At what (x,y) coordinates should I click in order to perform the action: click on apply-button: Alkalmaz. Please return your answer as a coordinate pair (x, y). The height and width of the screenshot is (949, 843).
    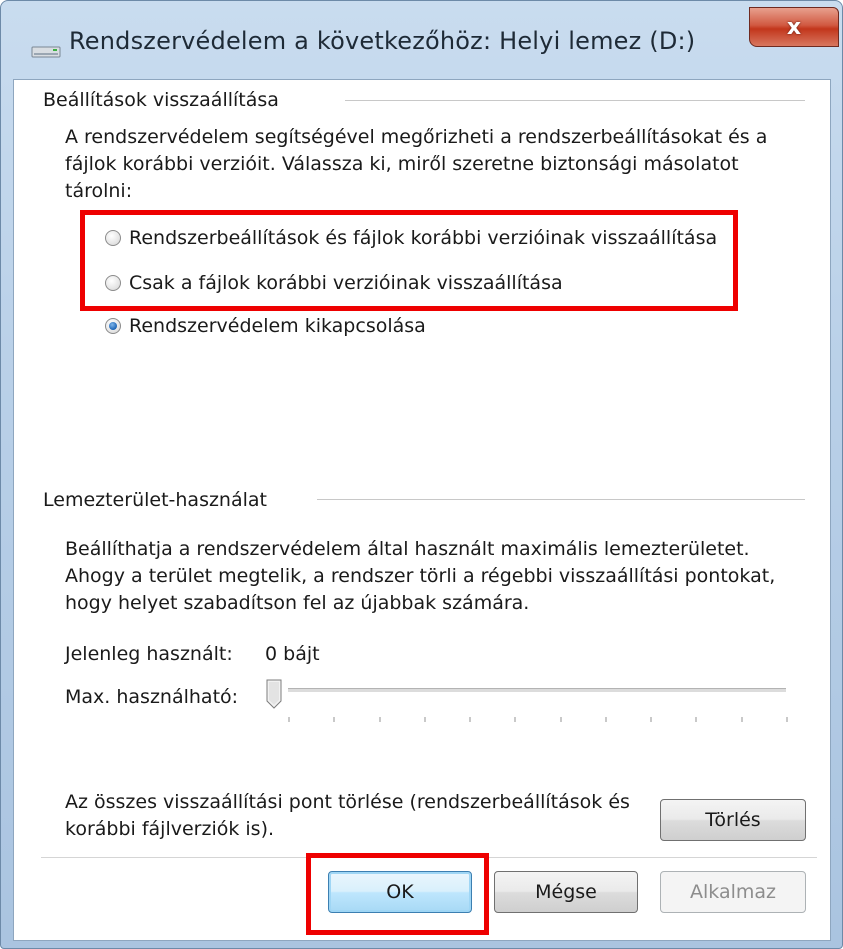
    Looking at the image, I should click on (733, 892).